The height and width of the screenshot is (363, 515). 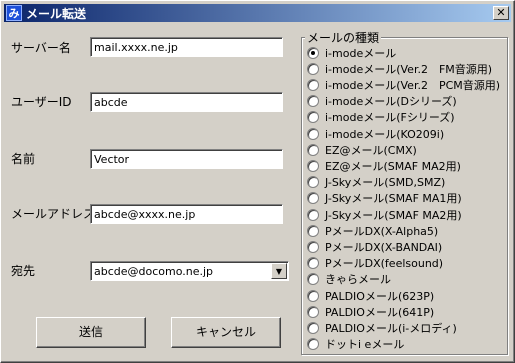 I want to click on mail-type-option: PALDIOメール(641P), so click(x=370, y=311).